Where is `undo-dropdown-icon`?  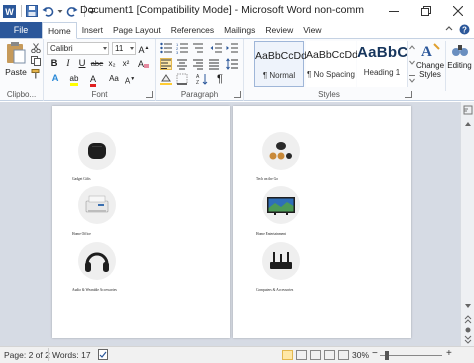 undo-dropdown-icon is located at coordinates (60, 11).